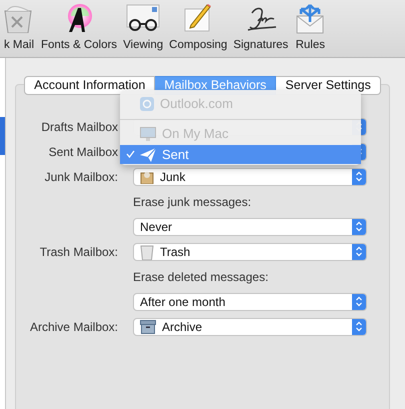 This screenshot has width=405, height=409. Describe the element at coordinates (201, 277) in the screenshot. I see `field-caption: Erase deleted messages:` at that location.